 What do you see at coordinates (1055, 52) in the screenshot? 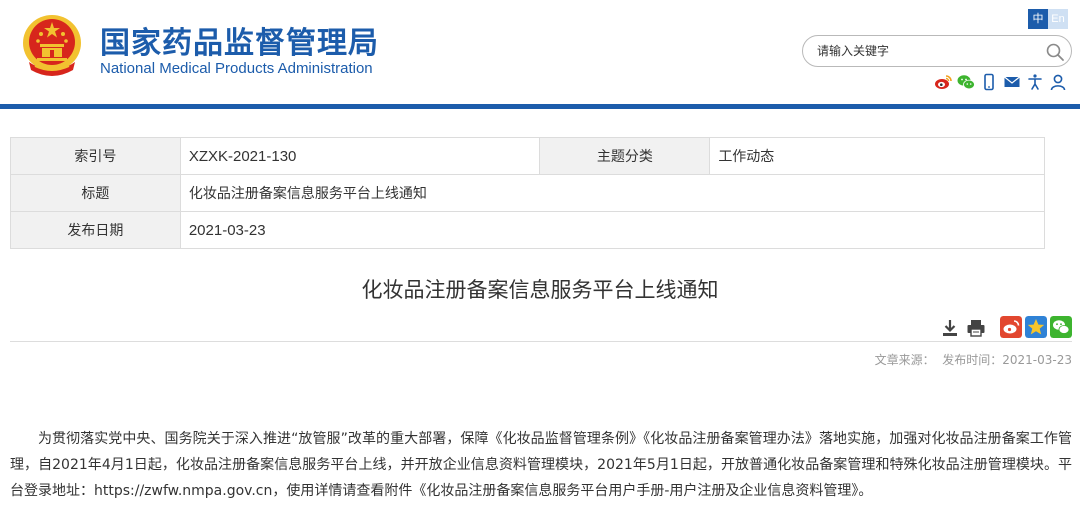
I see `search-icon` at bounding box center [1055, 52].